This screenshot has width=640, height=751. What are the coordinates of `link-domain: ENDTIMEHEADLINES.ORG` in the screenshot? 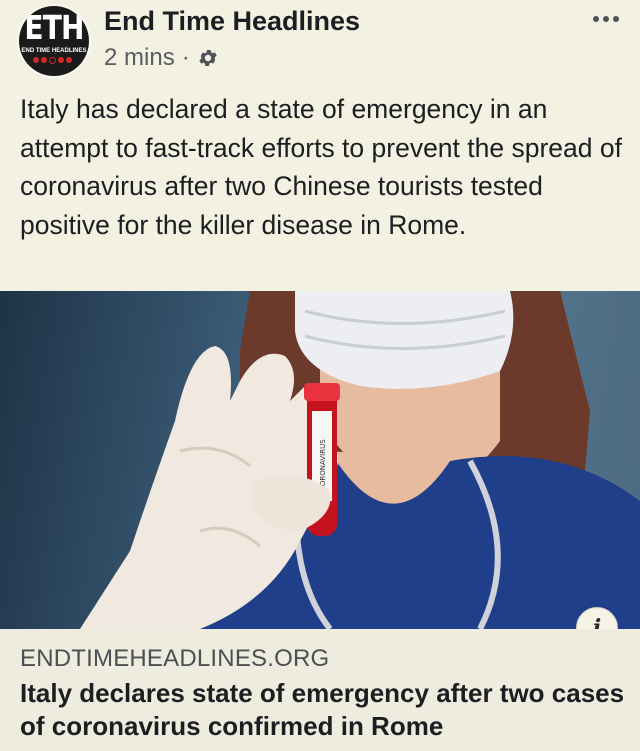 It's located at (175, 658).